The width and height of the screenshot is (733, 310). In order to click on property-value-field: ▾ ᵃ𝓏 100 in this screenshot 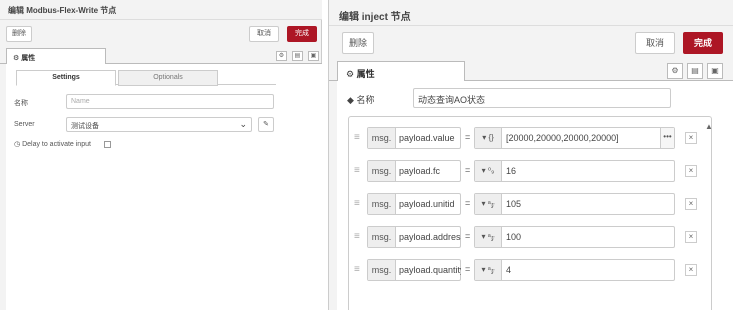, I will do `click(574, 237)`.